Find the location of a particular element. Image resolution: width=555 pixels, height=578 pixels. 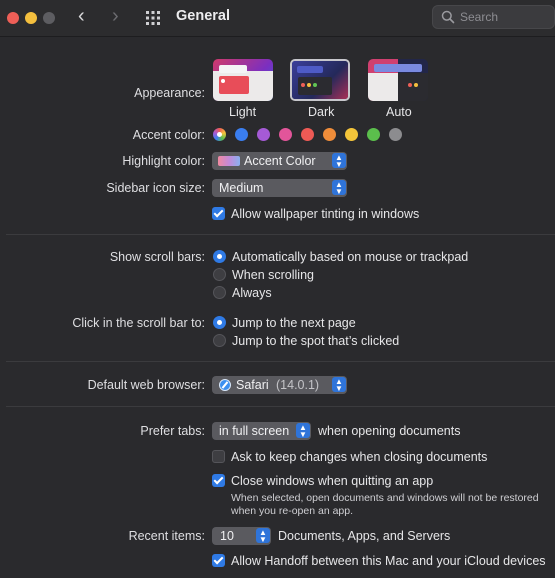

appearance-label: Appearance: is located at coordinates (169, 93).